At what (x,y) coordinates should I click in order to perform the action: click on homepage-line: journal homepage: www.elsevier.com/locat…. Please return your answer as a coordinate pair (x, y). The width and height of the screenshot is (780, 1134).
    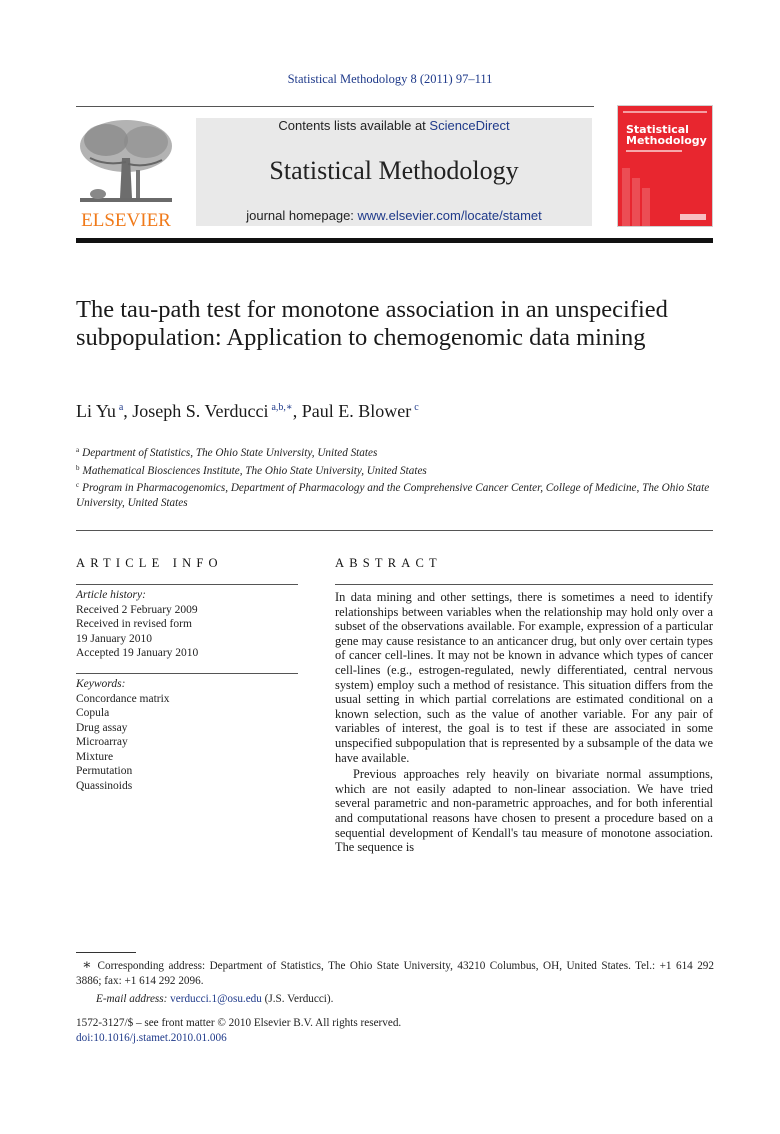
    Looking at the image, I should click on (394, 215).